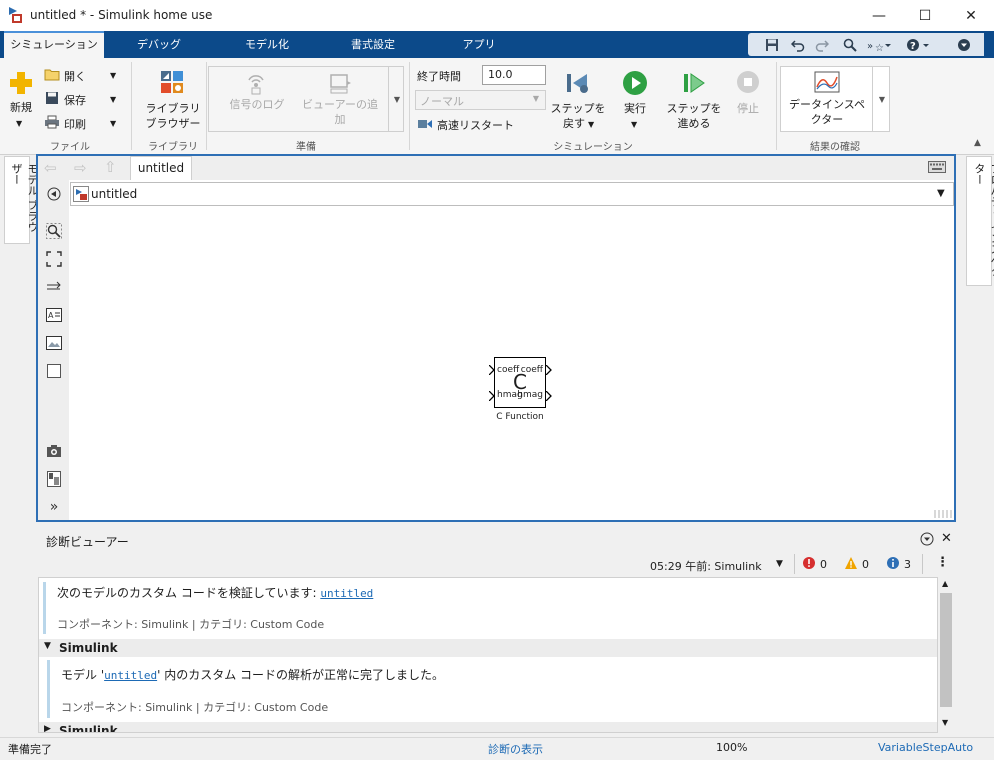  Describe the element at coordinates (919, 44) in the screenshot. I see `help-icon: ?` at that location.